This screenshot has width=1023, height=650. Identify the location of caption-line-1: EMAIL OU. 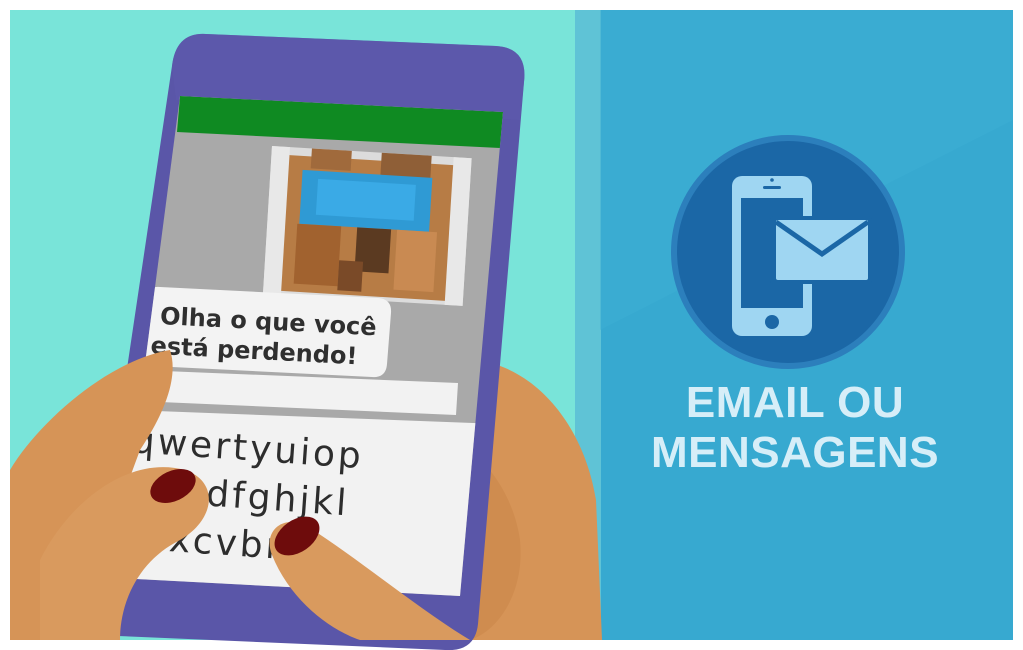
(795, 402).